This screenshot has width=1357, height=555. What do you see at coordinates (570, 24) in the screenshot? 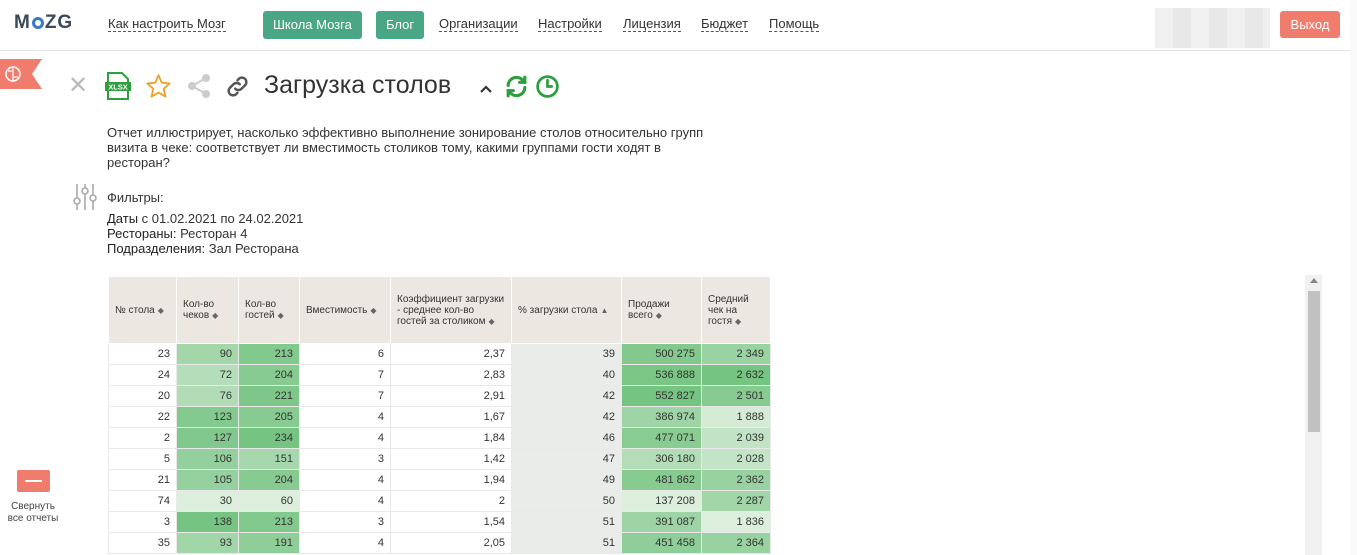
I see `nav-settings: Настройки` at bounding box center [570, 24].